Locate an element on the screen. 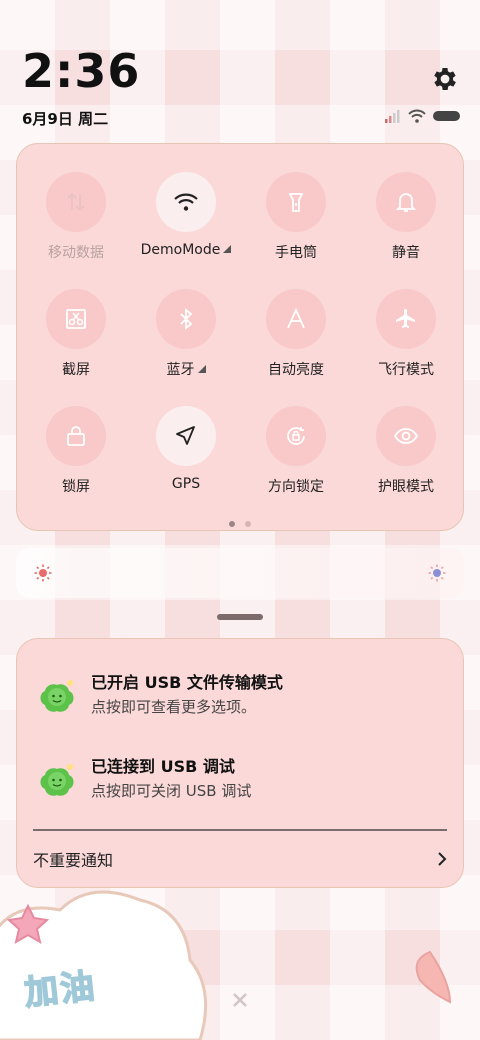 This screenshot has width=480, height=1040. tile-screenshot: 截屏 is located at coordinates (76, 344).